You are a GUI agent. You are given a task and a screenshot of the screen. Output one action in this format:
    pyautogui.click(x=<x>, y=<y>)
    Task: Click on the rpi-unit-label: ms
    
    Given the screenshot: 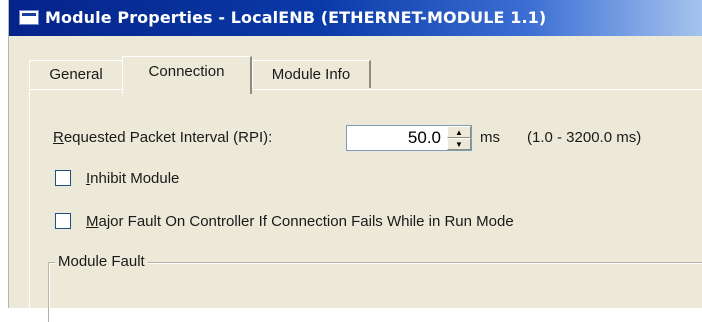 What is the action you would take?
    pyautogui.click(x=490, y=137)
    